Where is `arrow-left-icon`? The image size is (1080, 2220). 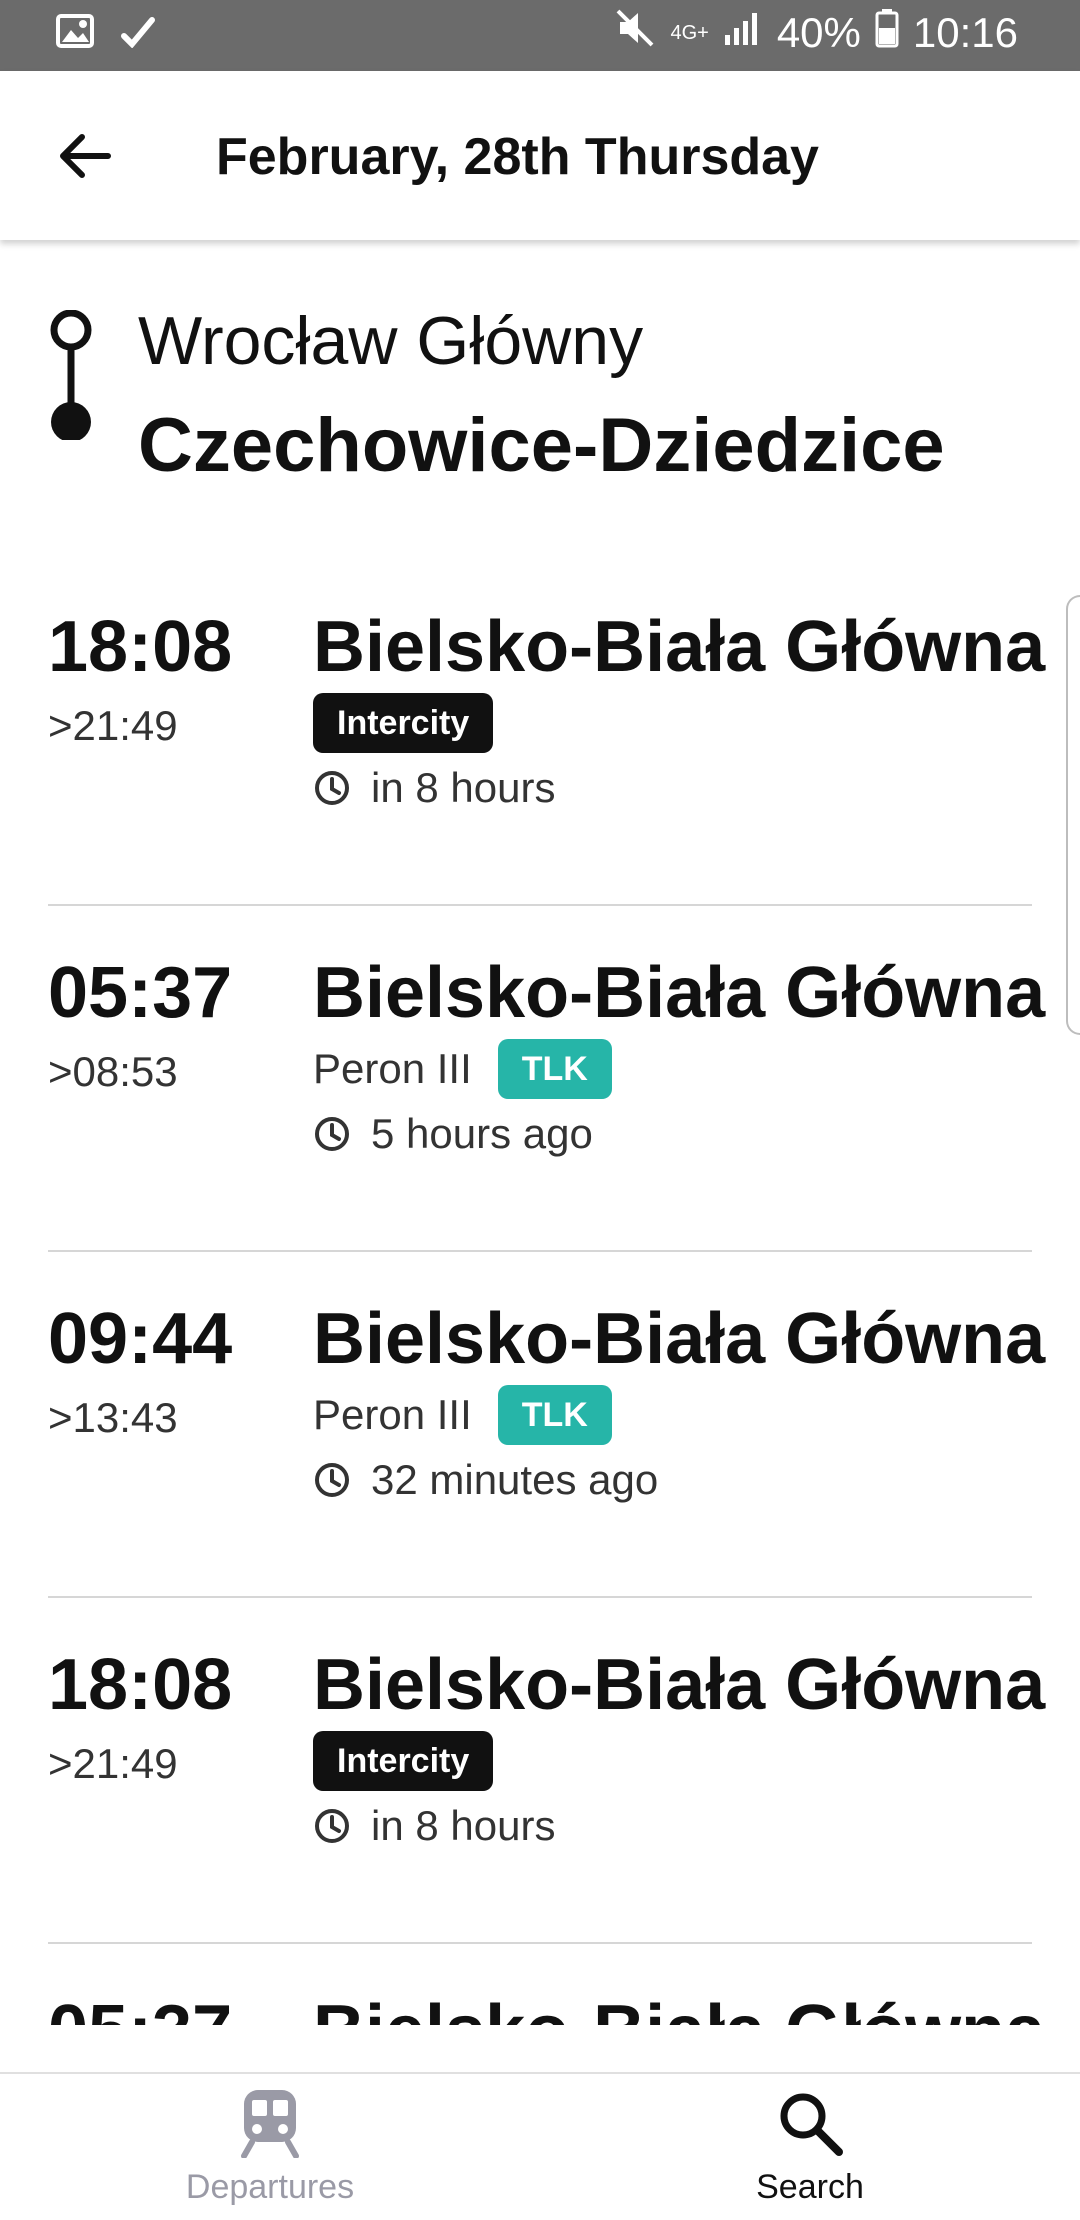
arrow-left-icon is located at coordinates (85, 156).